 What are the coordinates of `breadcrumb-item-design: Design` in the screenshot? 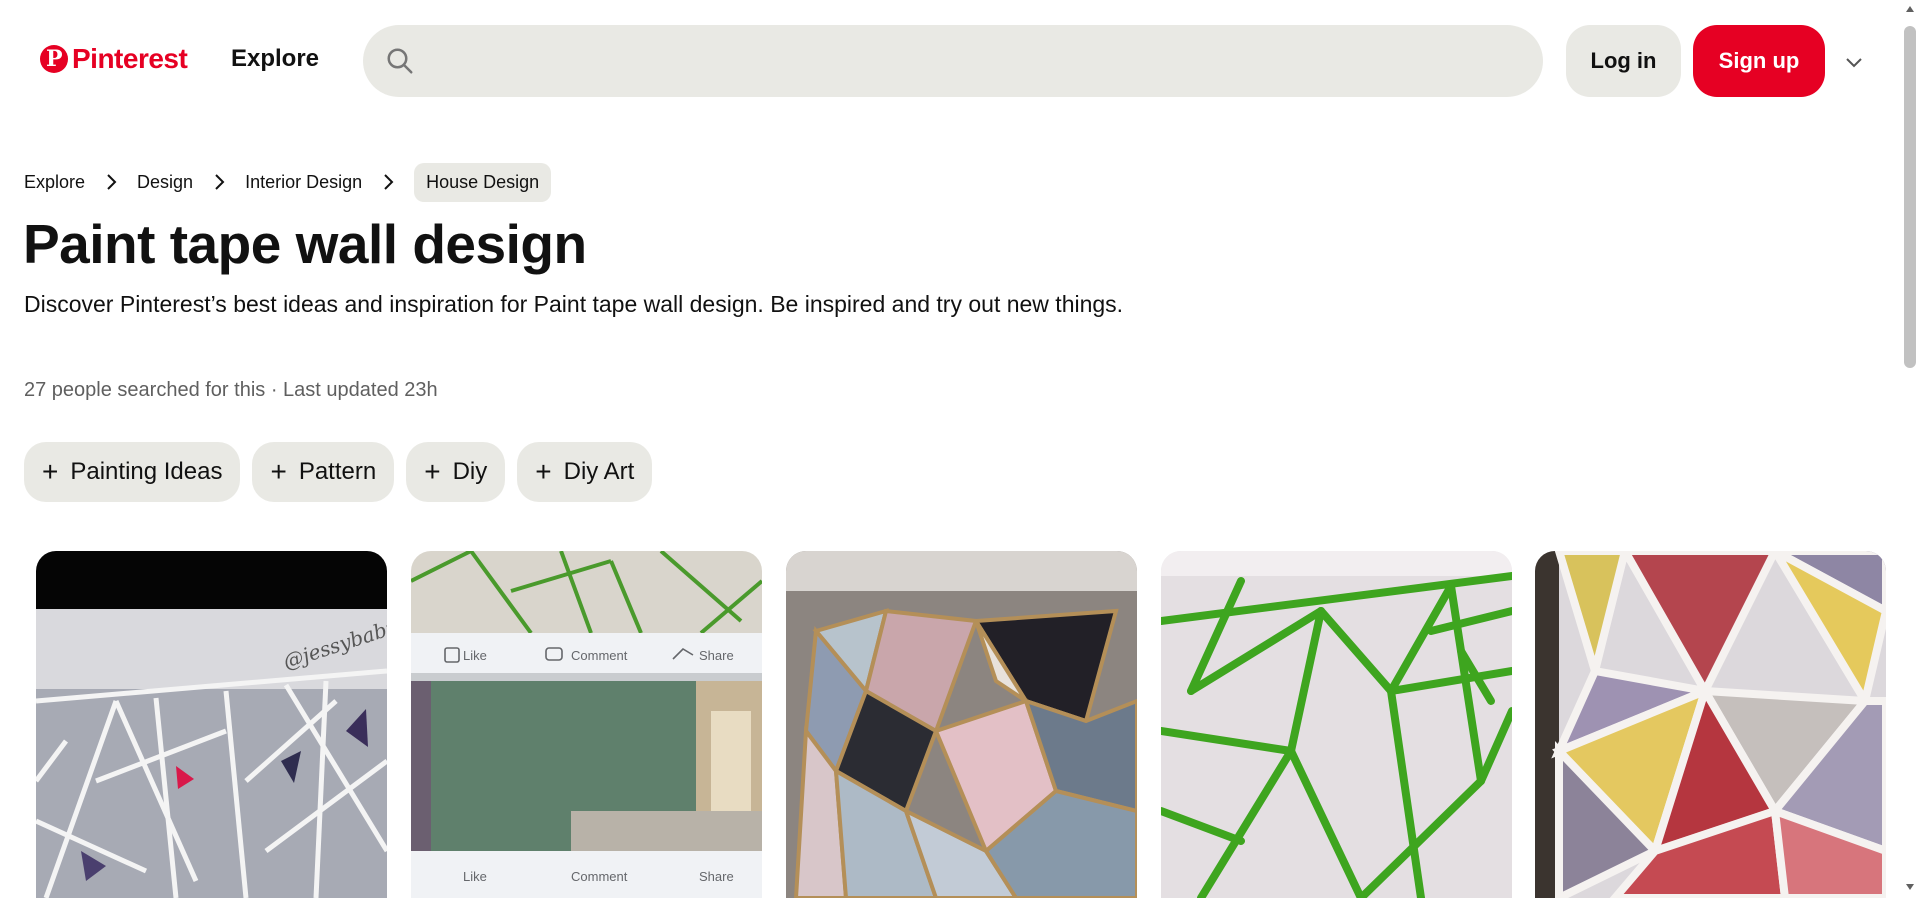 It's located at (165, 182).